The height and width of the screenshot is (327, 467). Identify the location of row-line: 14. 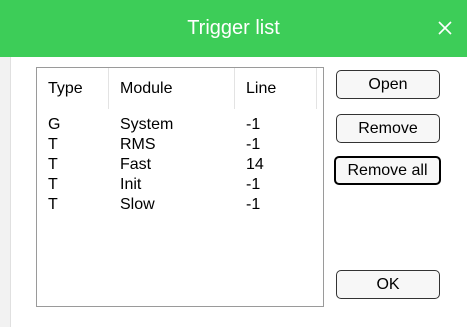
(255, 164).